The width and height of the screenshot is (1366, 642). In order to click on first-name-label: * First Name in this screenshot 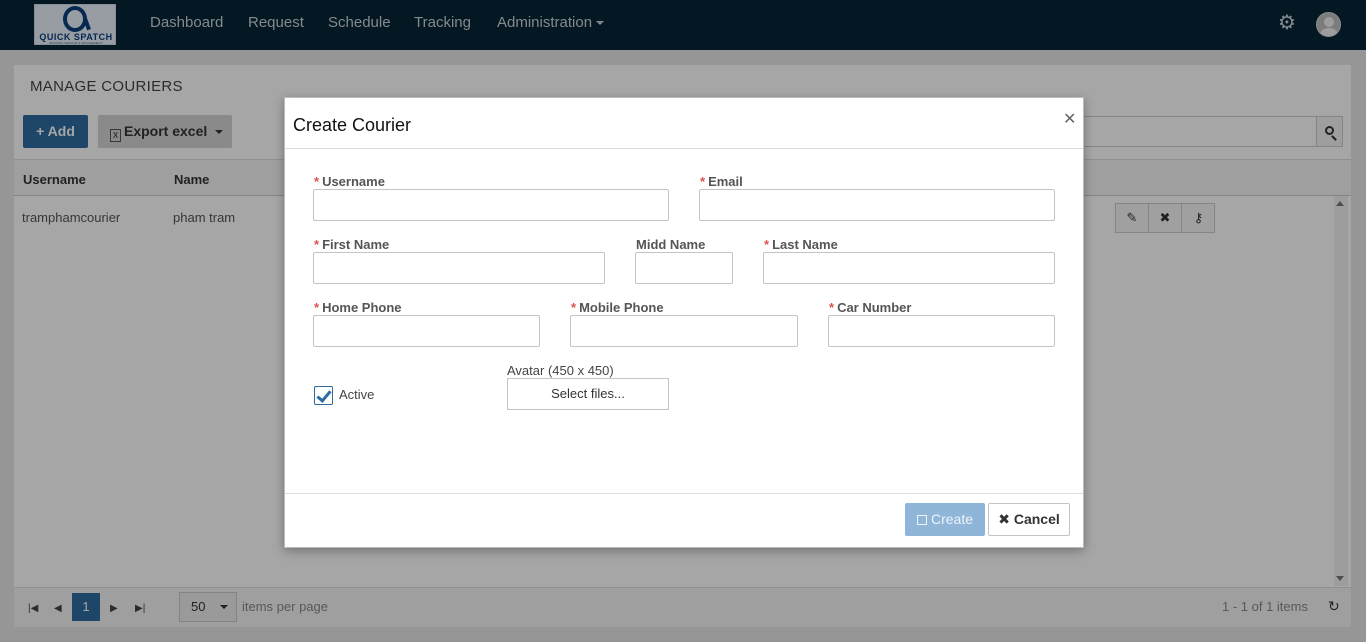, I will do `click(351, 244)`.